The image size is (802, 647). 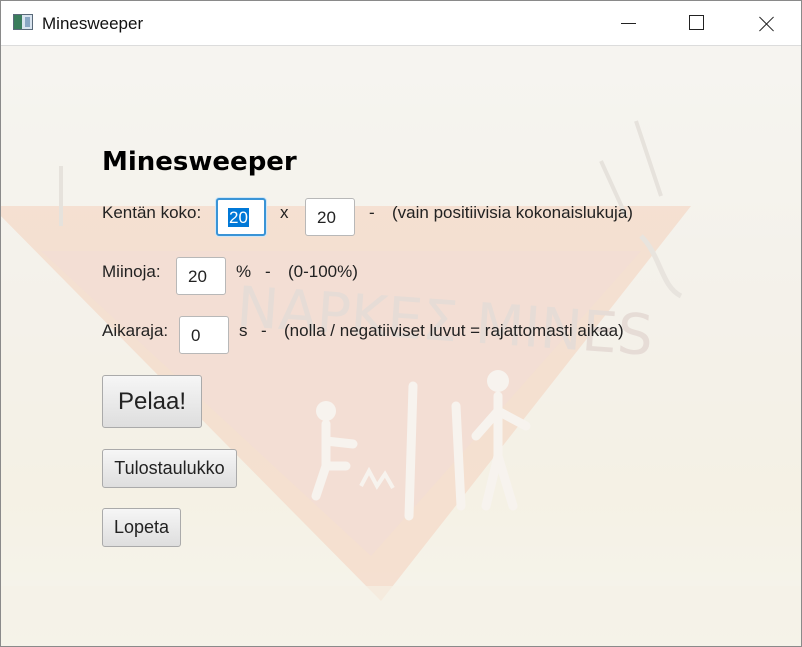 I want to click on window-title: Minesweeper, so click(x=93, y=23).